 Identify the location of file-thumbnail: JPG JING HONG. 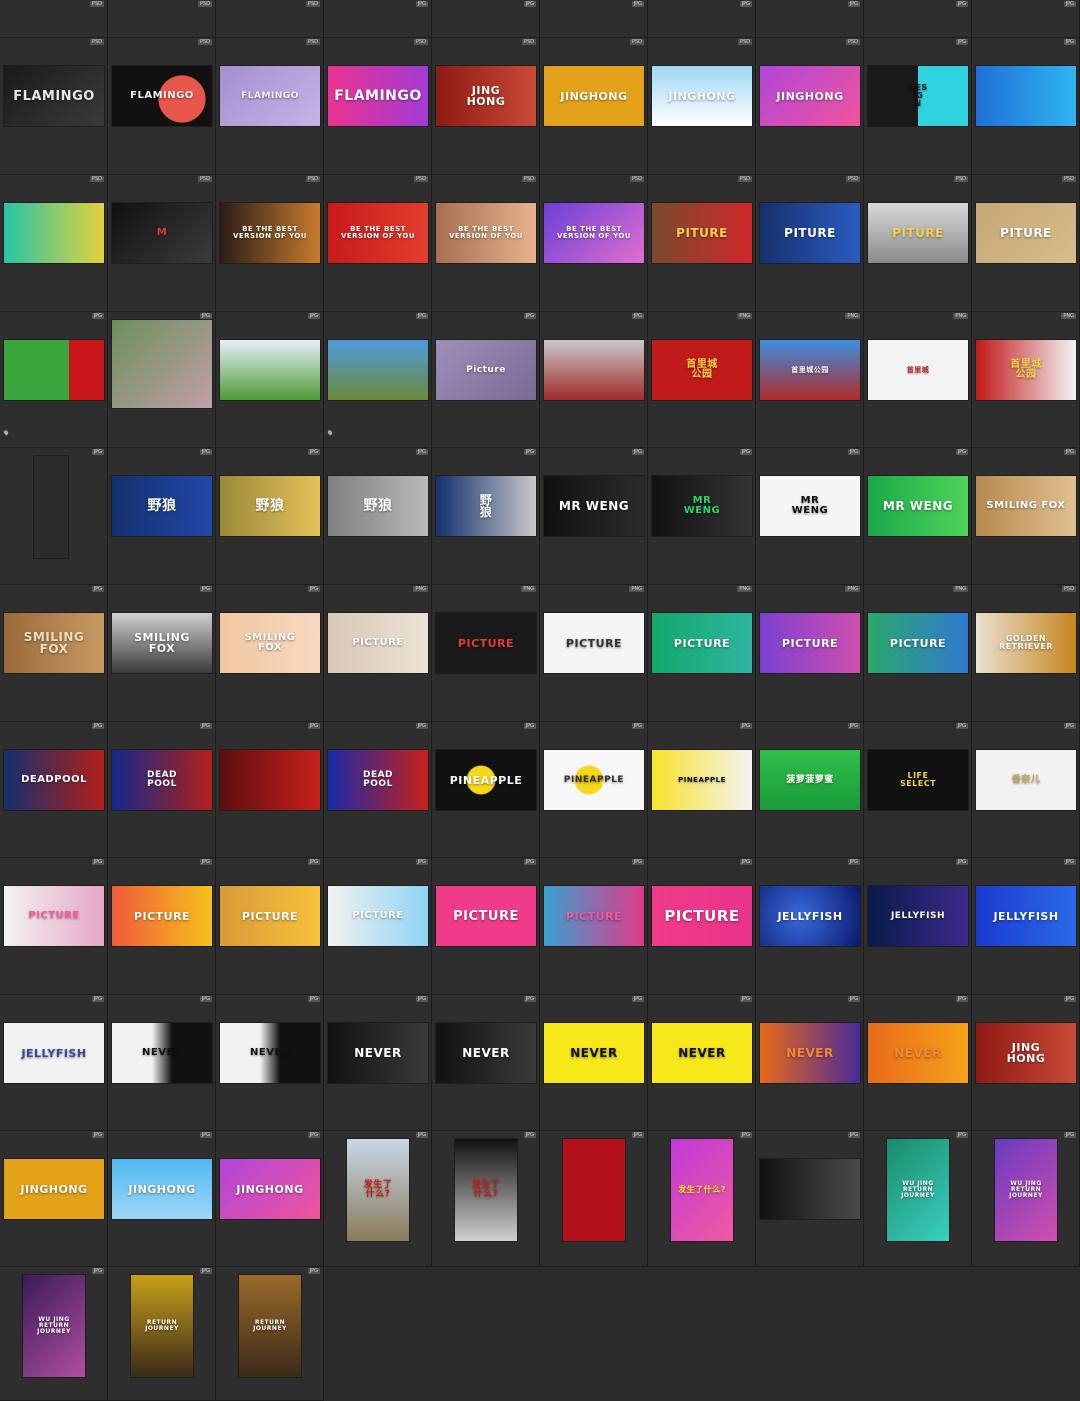
(1026, 1063).